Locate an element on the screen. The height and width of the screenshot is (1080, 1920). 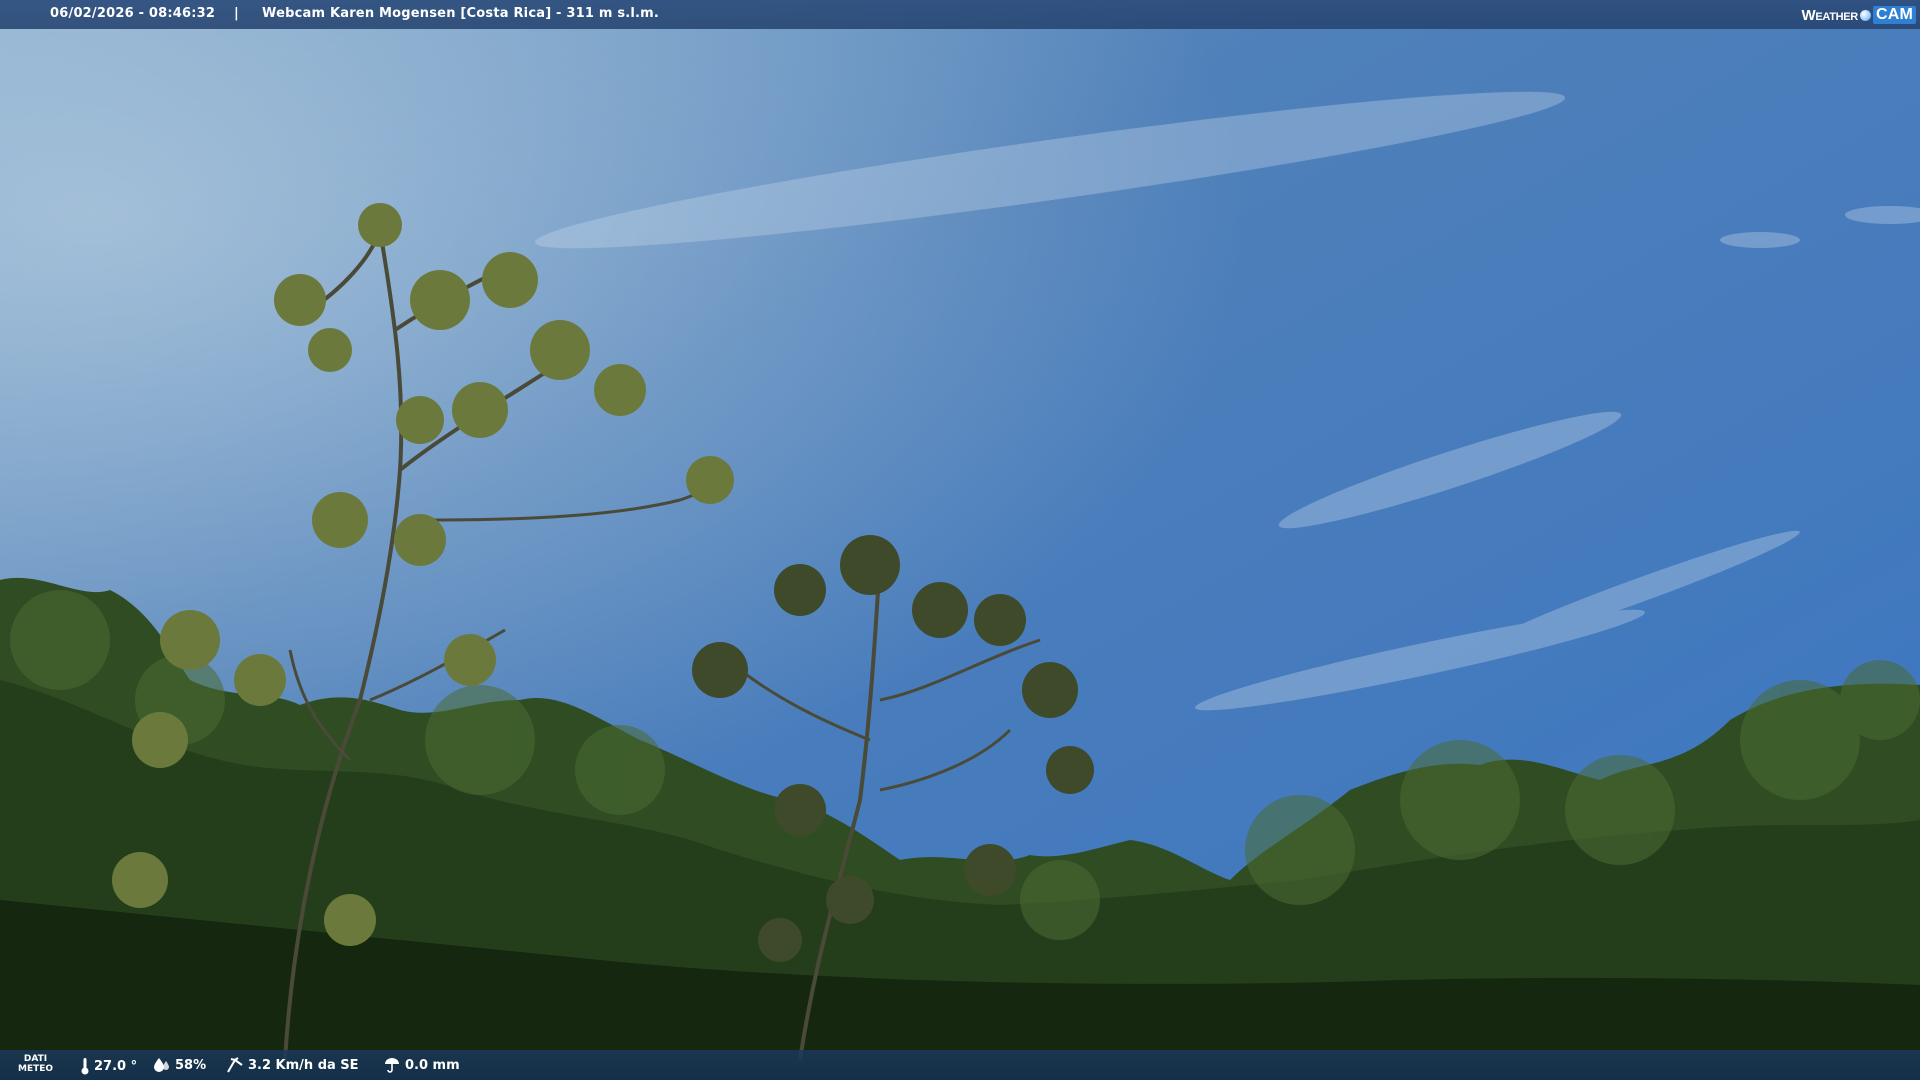
weathercam-logo: Weather CAM is located at coordinates (1858, 15).